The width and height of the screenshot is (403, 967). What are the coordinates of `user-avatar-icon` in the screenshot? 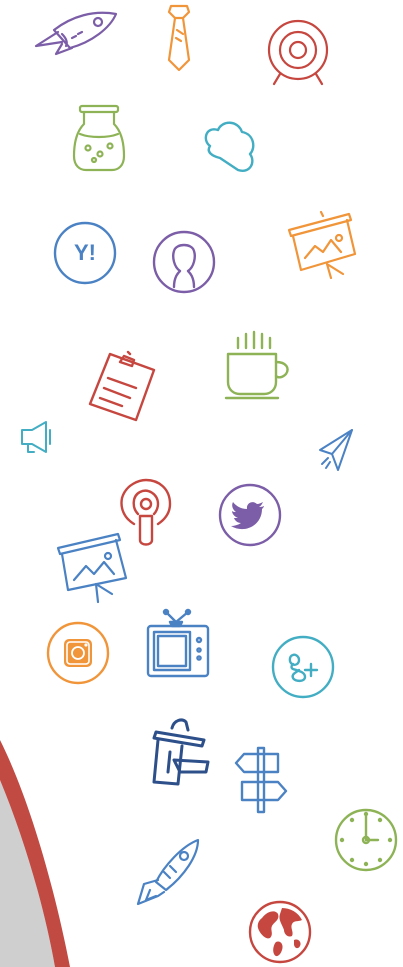 It's located at (184, 263).